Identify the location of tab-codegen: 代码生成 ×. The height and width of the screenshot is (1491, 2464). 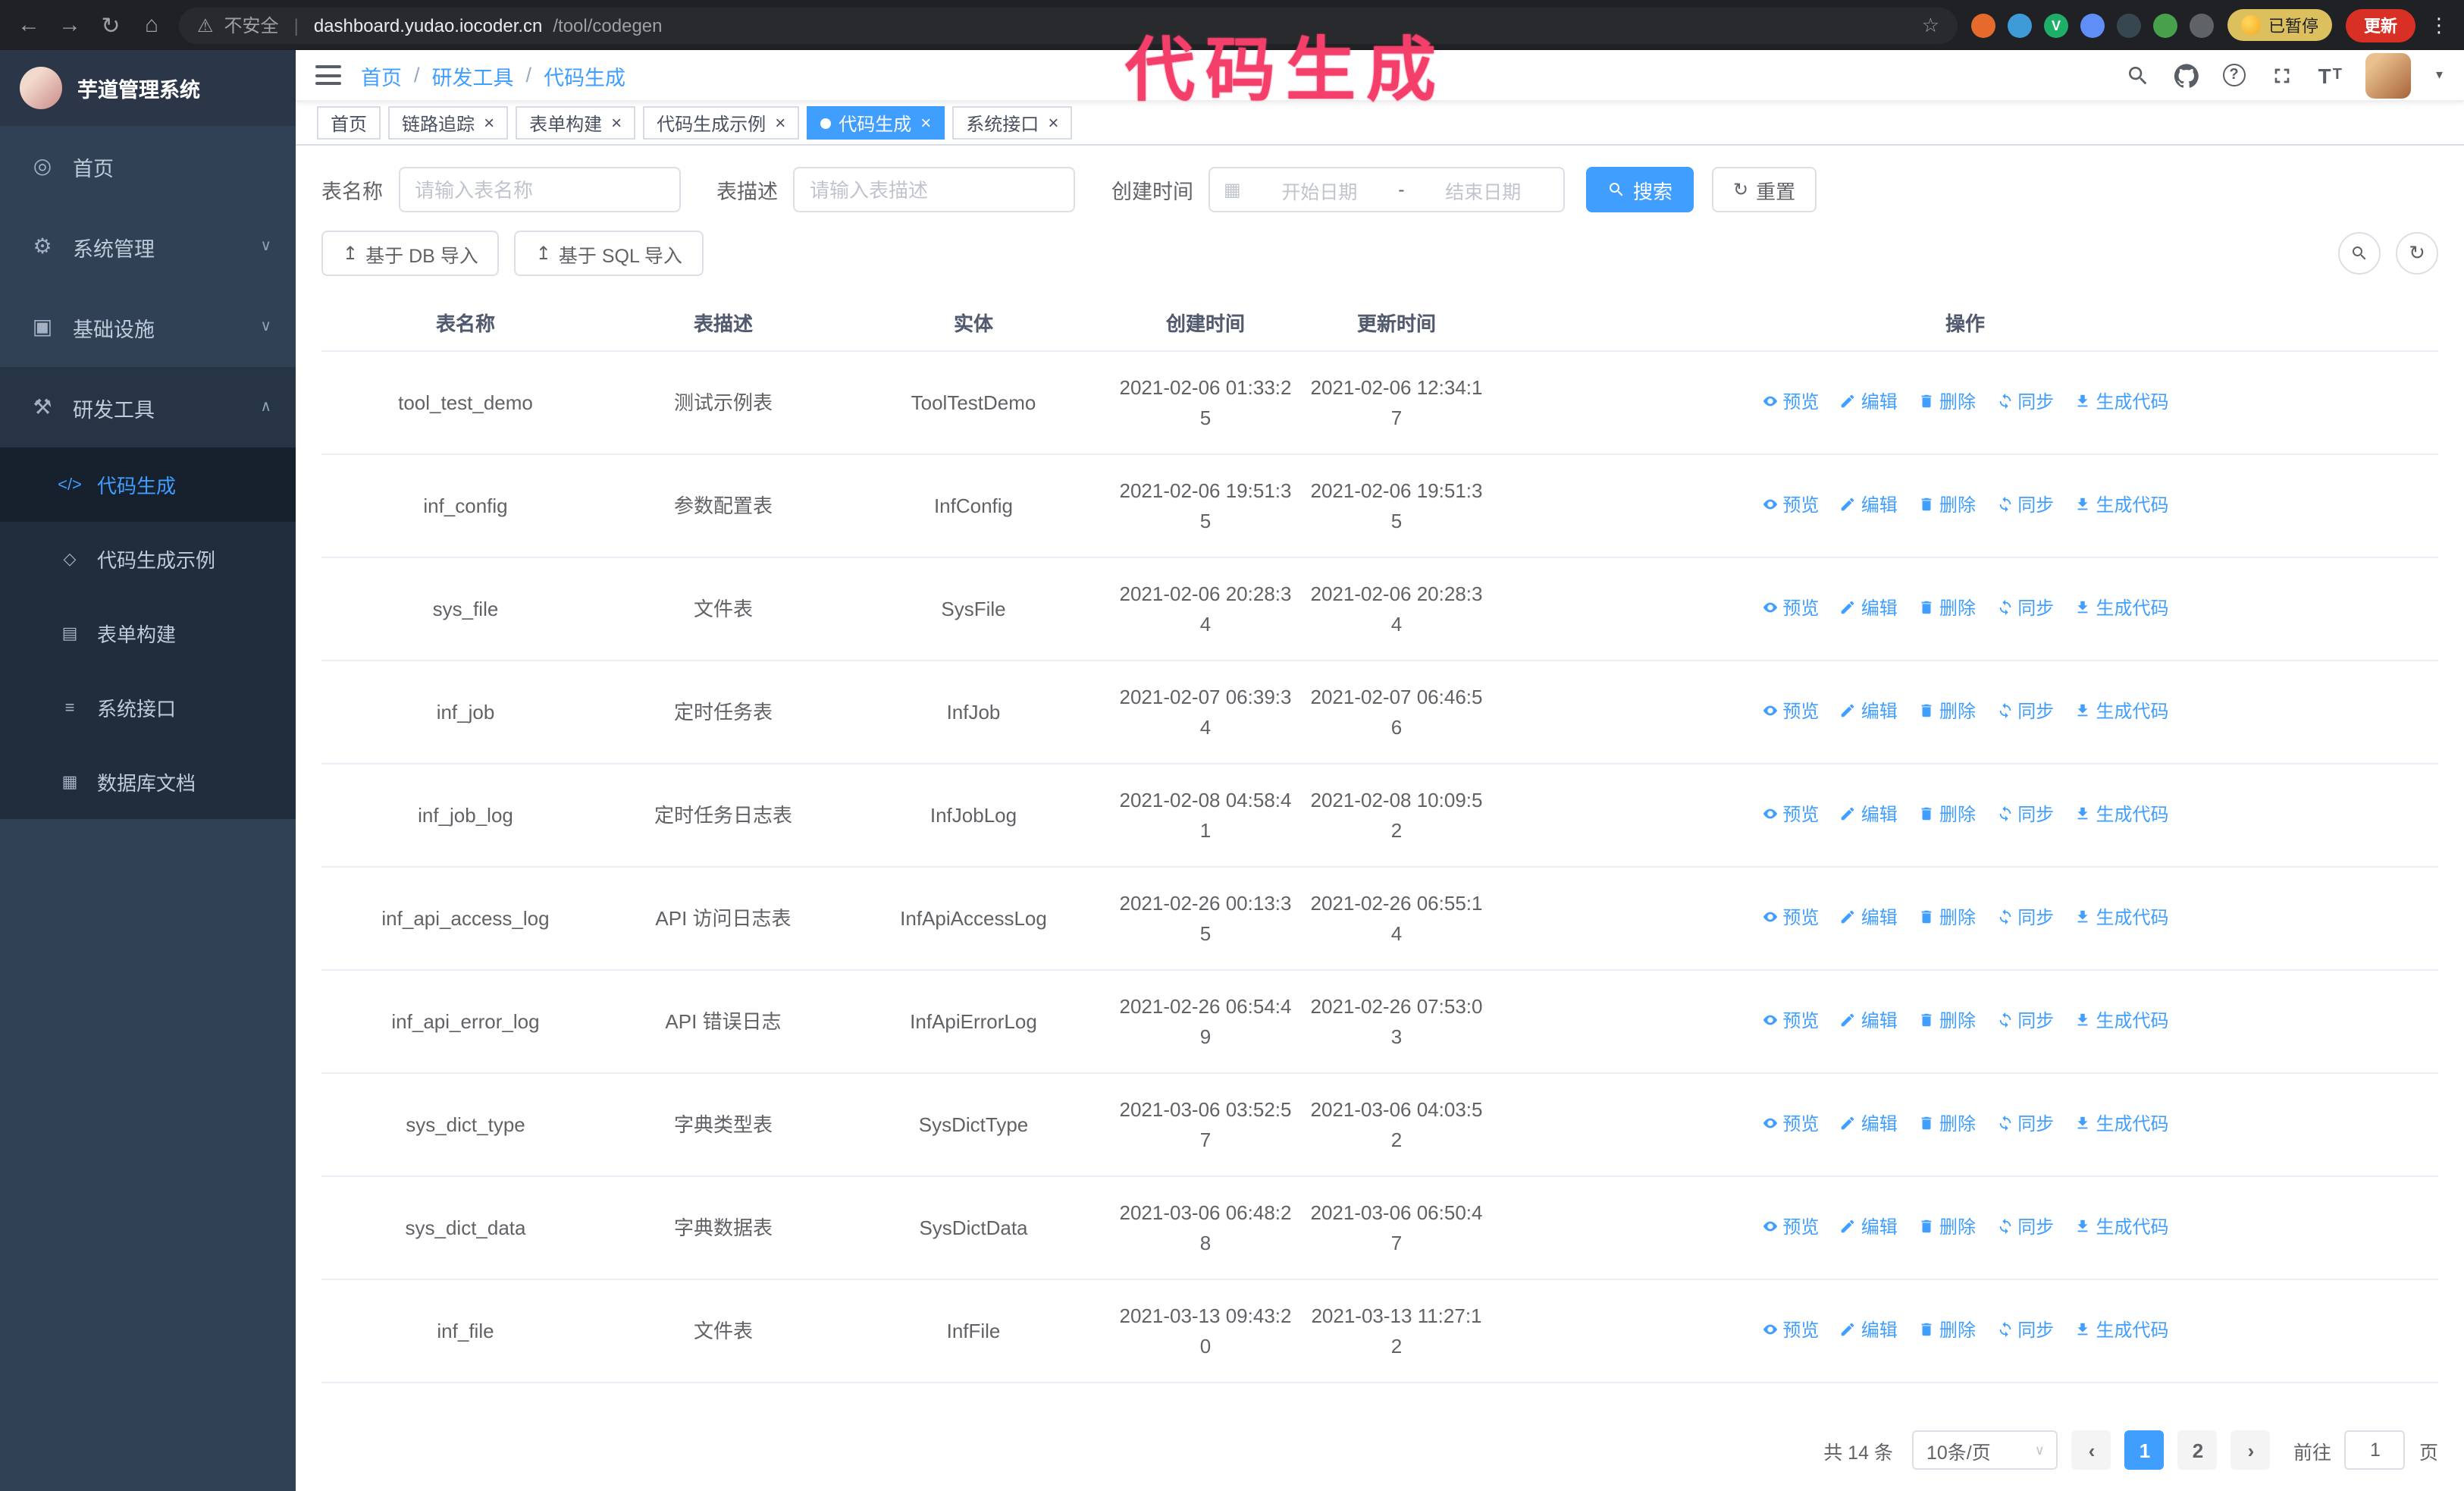
(876, 123).